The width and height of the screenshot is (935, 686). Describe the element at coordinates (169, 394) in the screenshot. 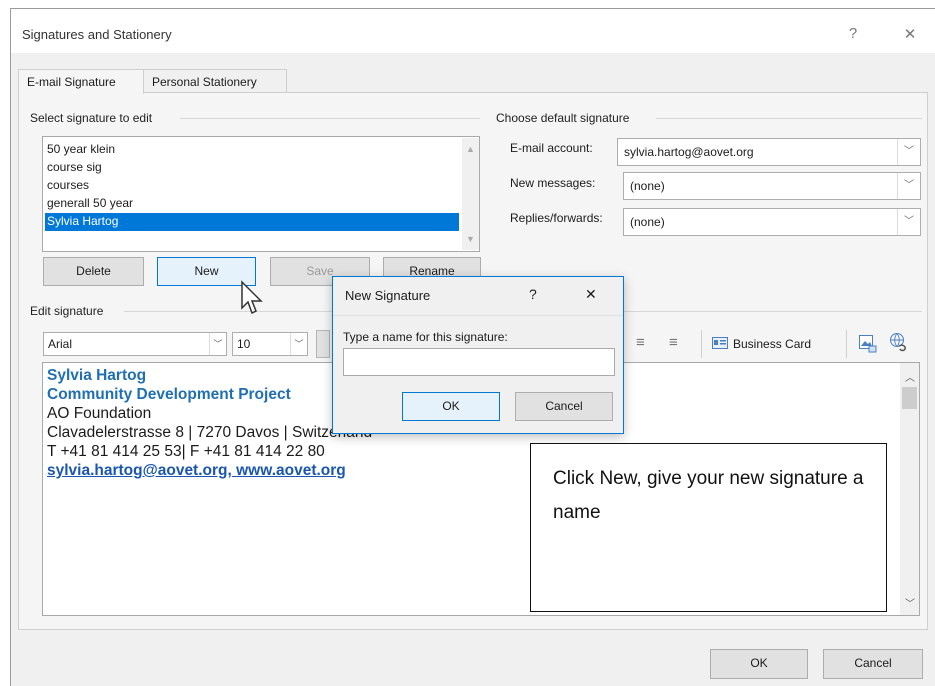

I see `signature-project: Community Development Project` at that location.